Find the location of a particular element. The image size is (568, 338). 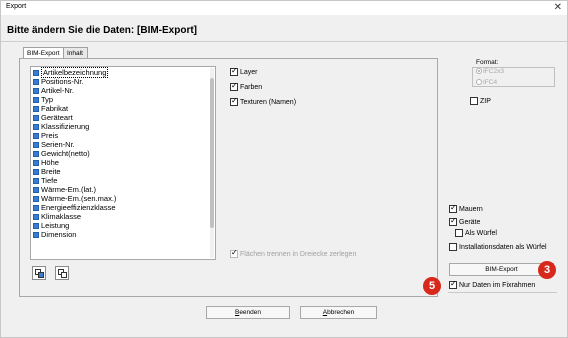

beenden-label: eenden is located at coordinates (250, 312).